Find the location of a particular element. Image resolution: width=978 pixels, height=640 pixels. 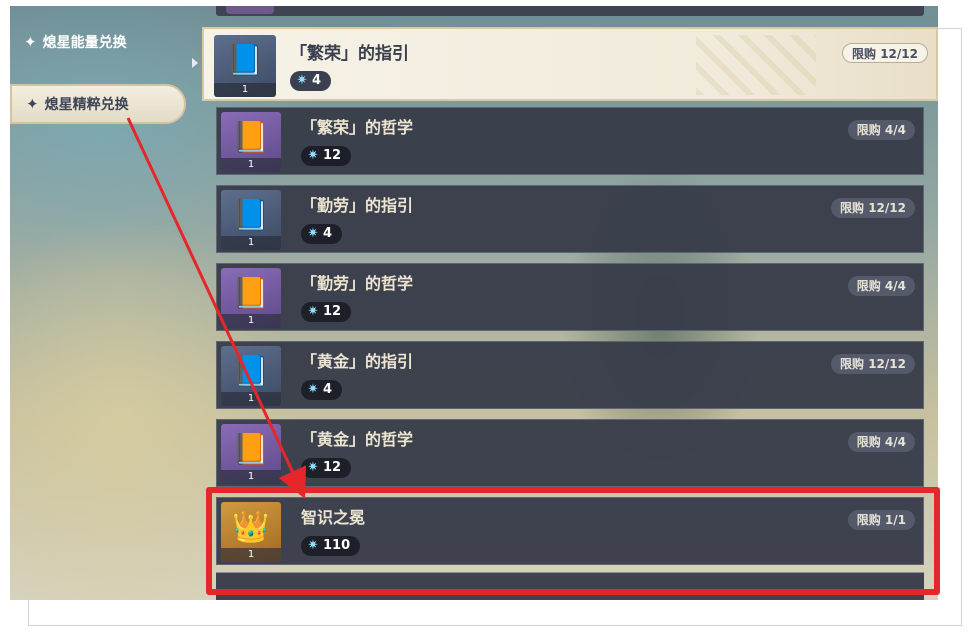

shop-item-card: 📘 1 「勤劳」的指引 ✷ 4 限购 12/12 is located at coordinates (570, 219).